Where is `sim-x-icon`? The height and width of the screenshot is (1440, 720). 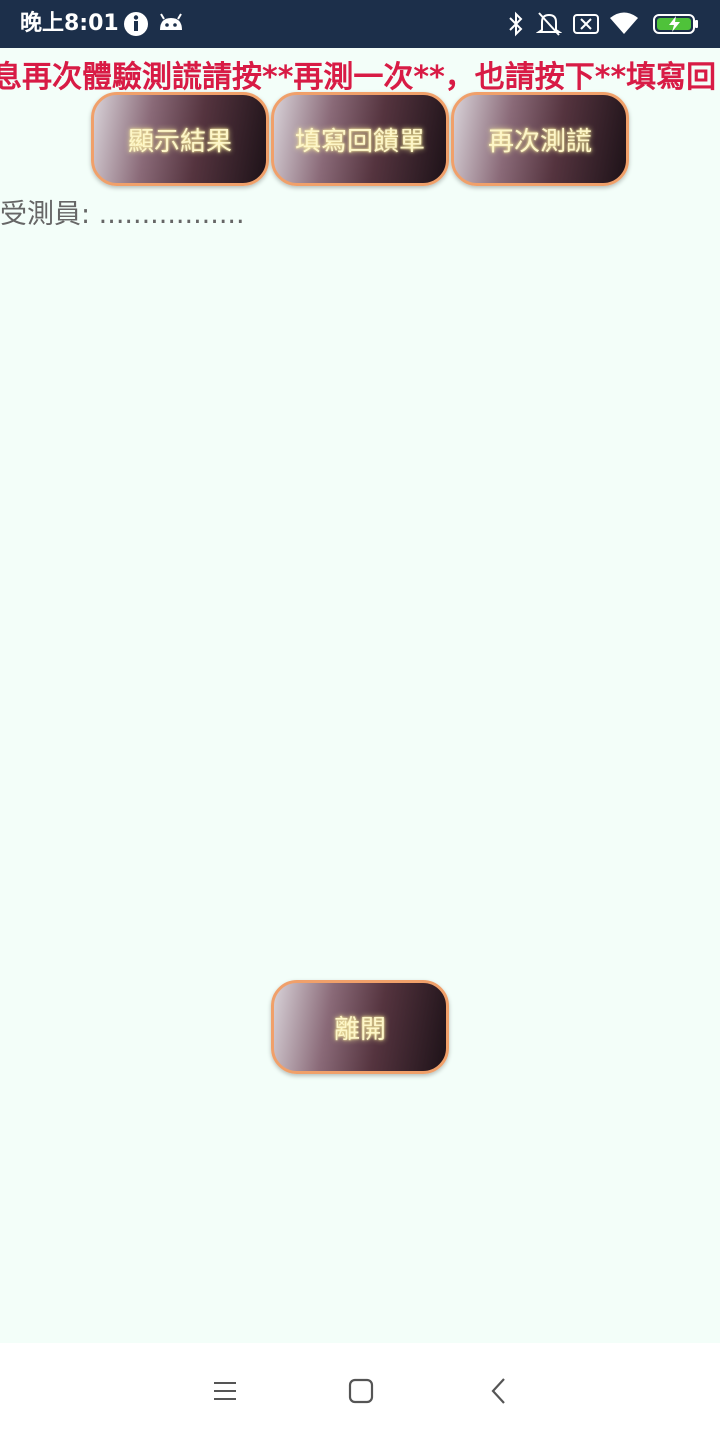
sim-x-icon is located at coordinates (586, 24).